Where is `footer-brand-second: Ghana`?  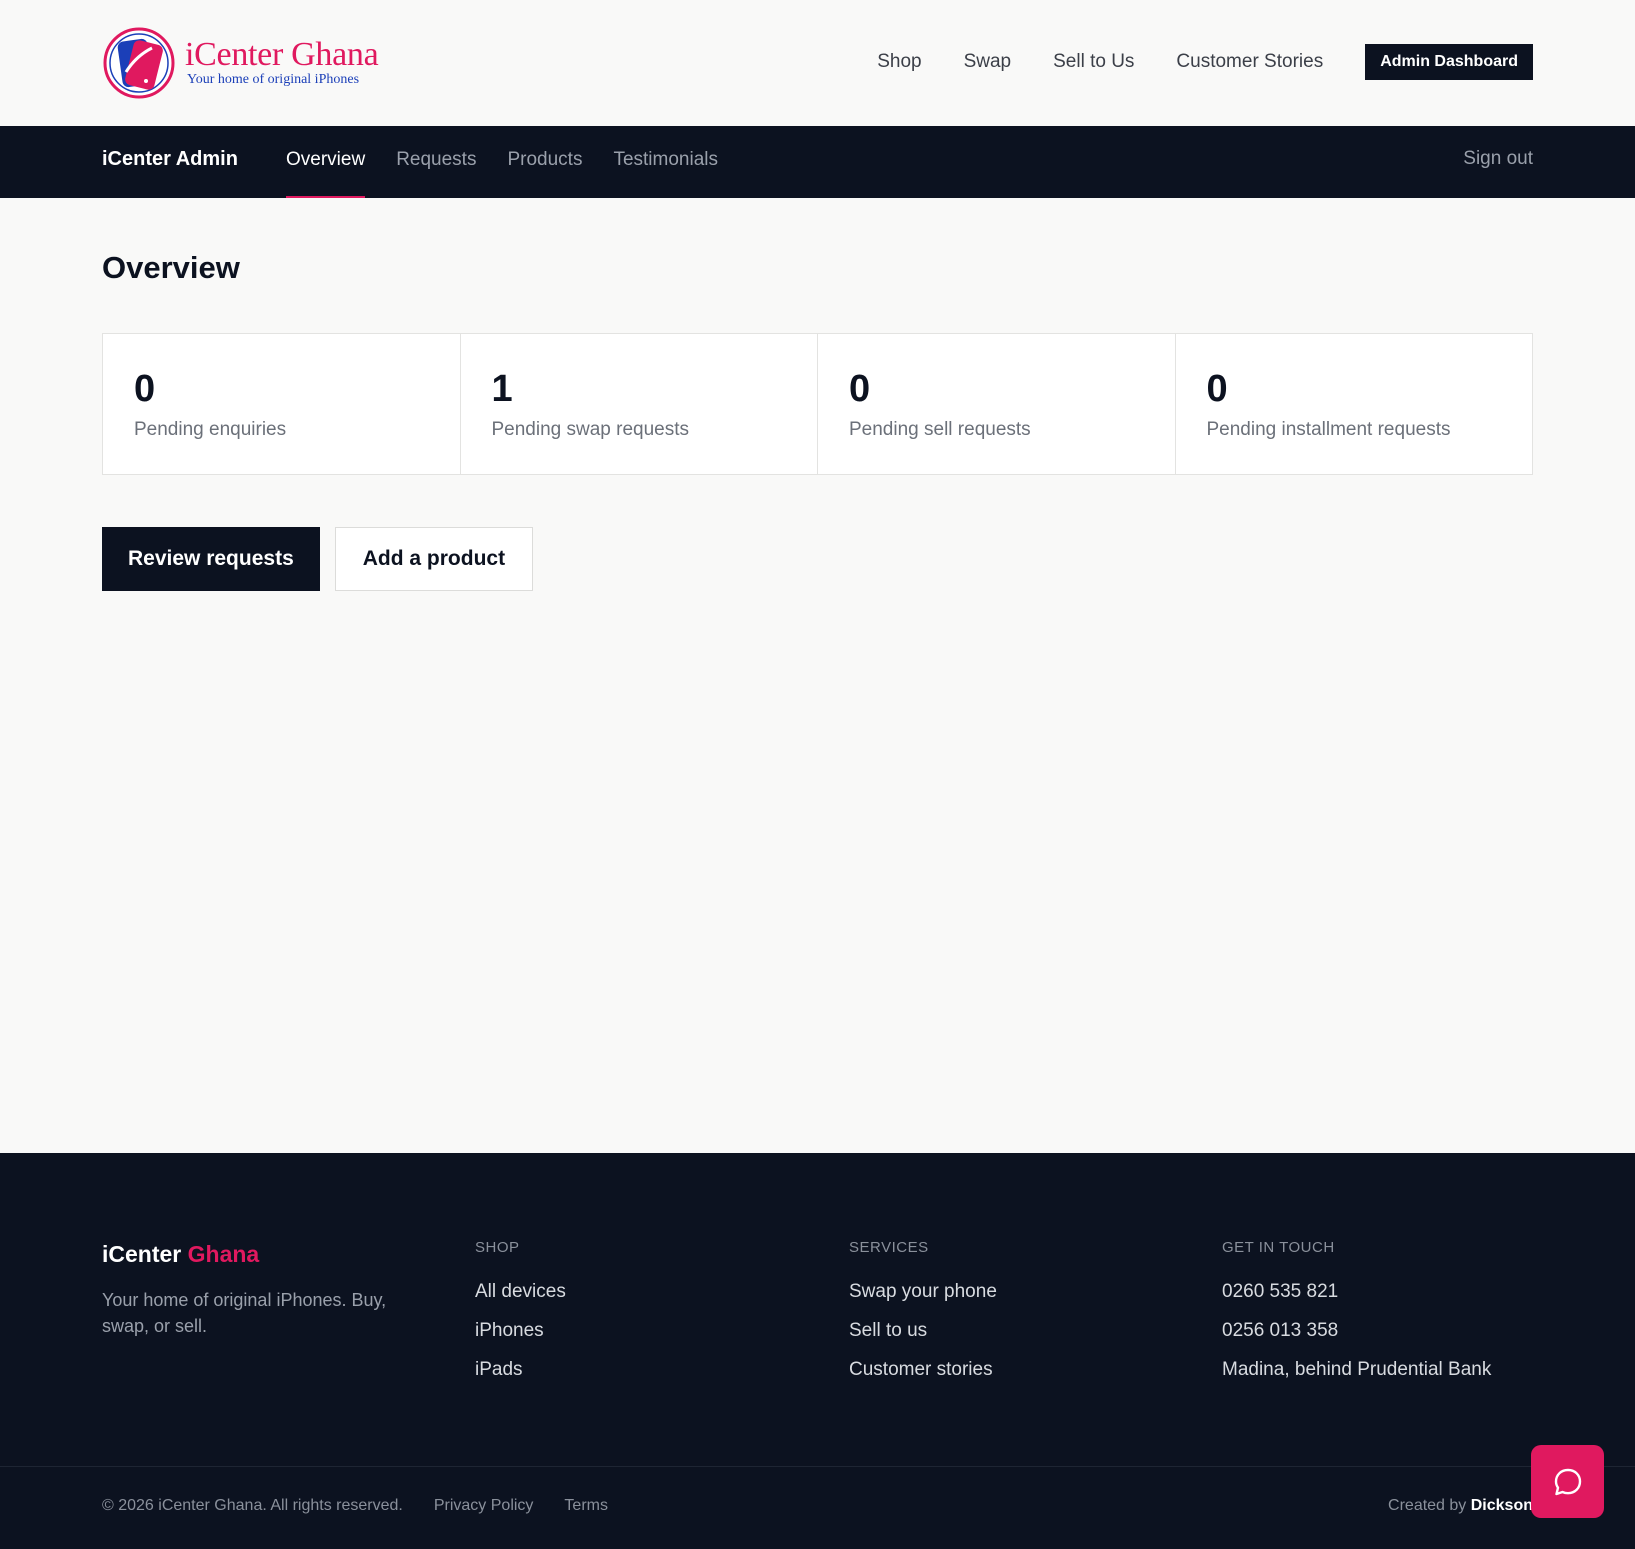 footer-brand-second: Ghana is located at coordinates (223, 1254).